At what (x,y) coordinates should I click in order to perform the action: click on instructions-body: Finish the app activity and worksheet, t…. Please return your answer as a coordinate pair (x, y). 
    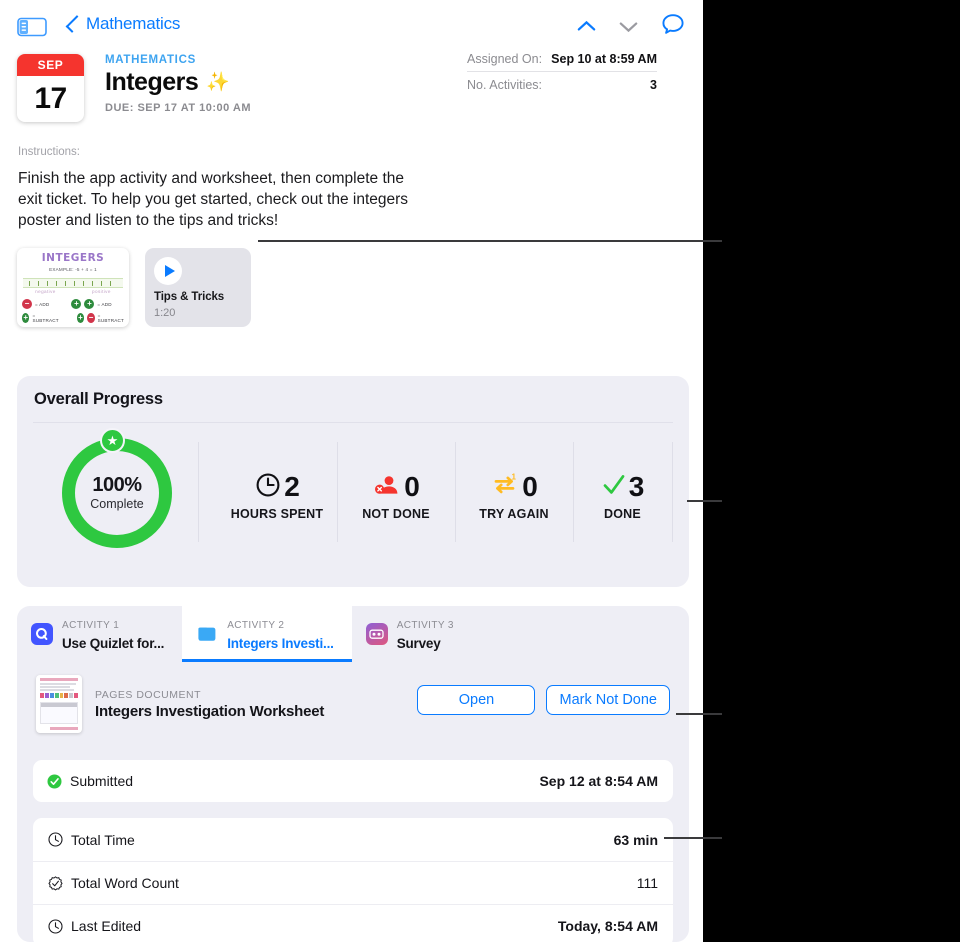
    Looking at the image, I should click on (213, 199).